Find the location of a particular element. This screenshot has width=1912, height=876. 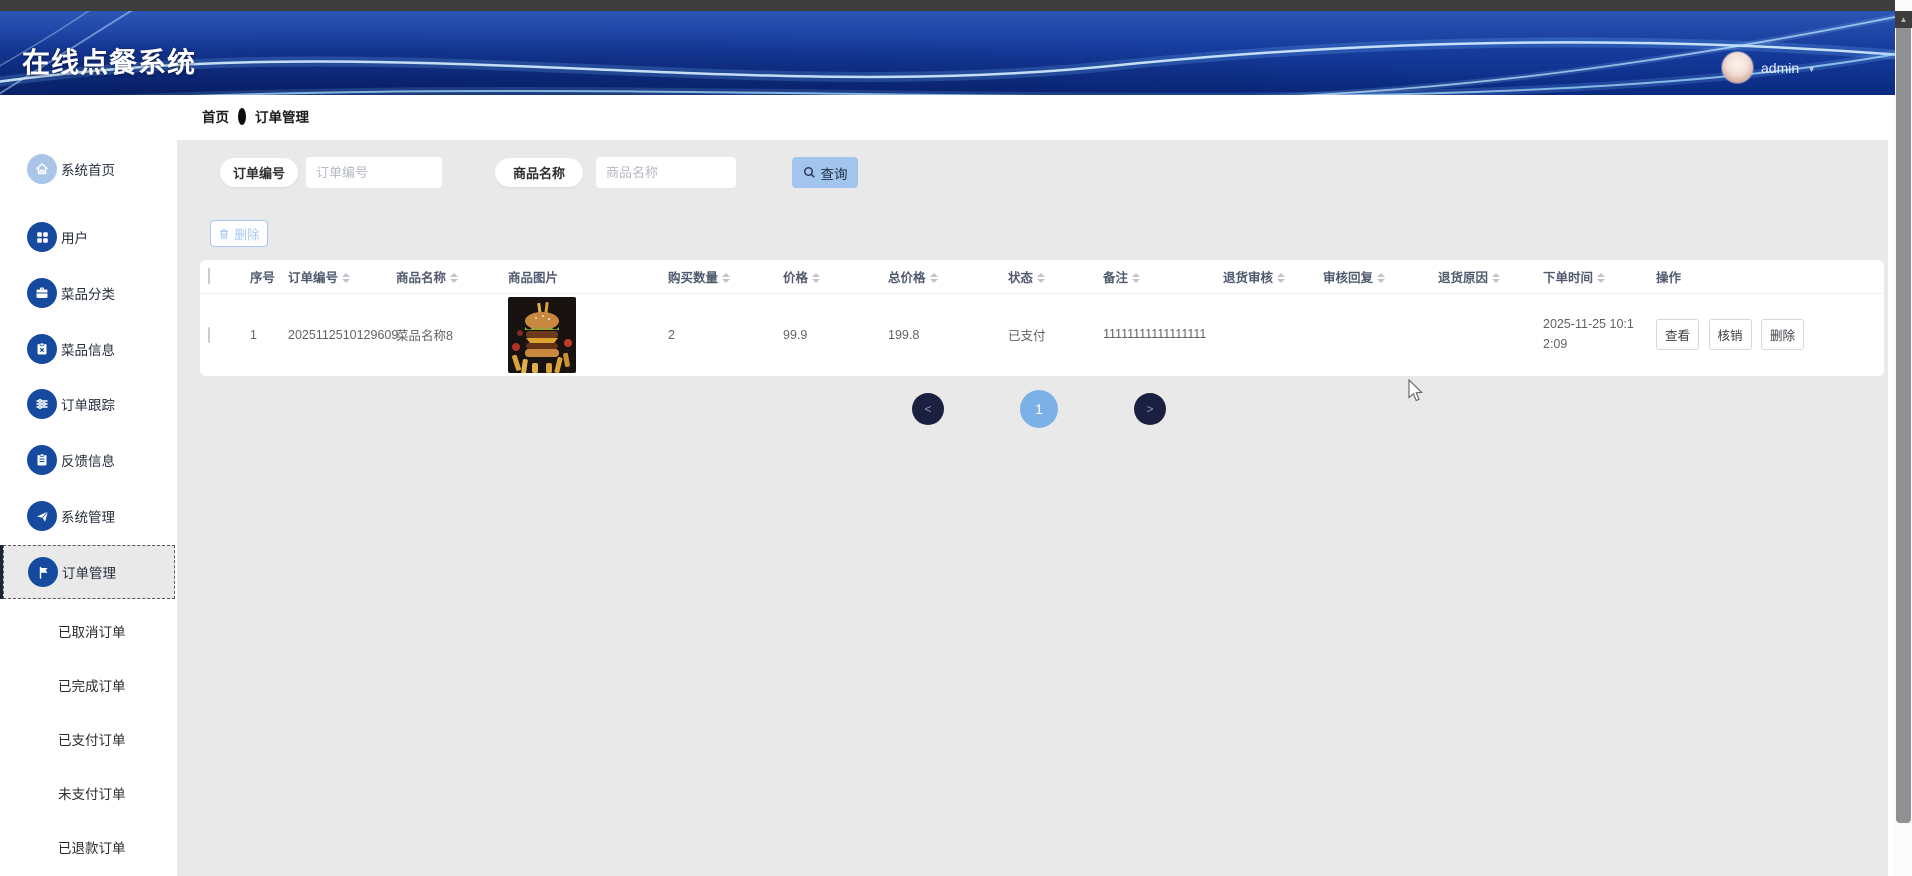

cell-product-name: 菜品名称8 is located at coordinates (424, 336).